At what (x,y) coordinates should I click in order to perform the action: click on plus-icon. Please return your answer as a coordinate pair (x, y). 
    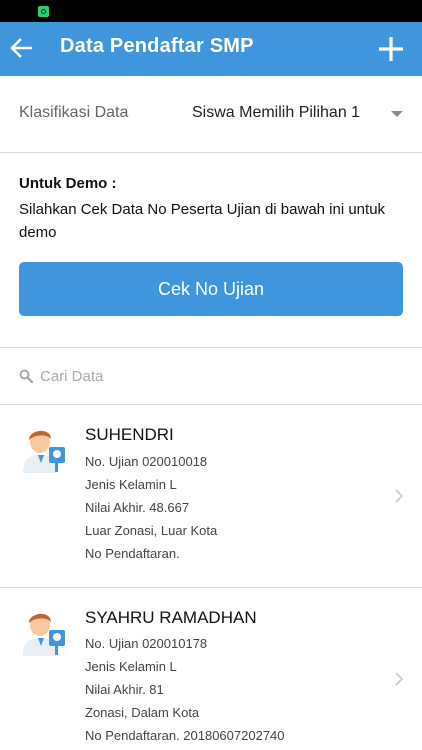
    Looking at the image, I should click on (391, 49).